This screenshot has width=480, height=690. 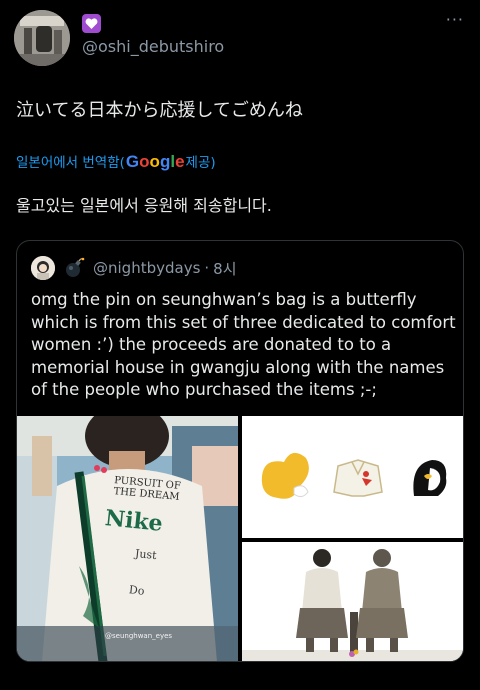 What do you see at coordinates (155, 161) in the screenshot?
I see `google-logo: Google` at bounding box center [155, 161].